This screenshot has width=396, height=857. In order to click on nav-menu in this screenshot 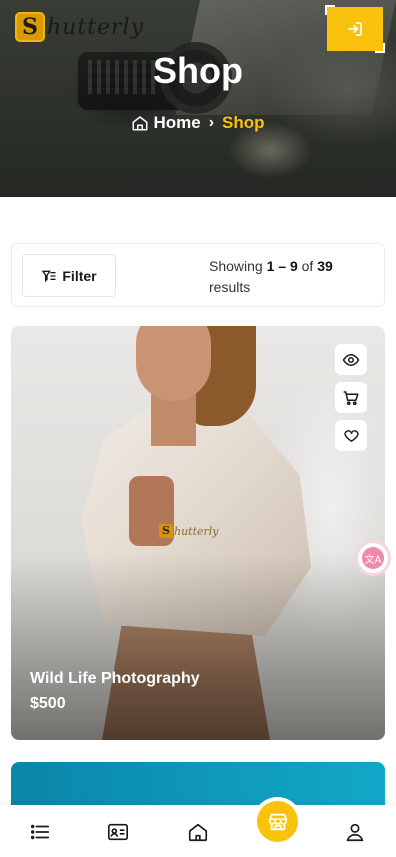, I will do `click(40, 832)`.